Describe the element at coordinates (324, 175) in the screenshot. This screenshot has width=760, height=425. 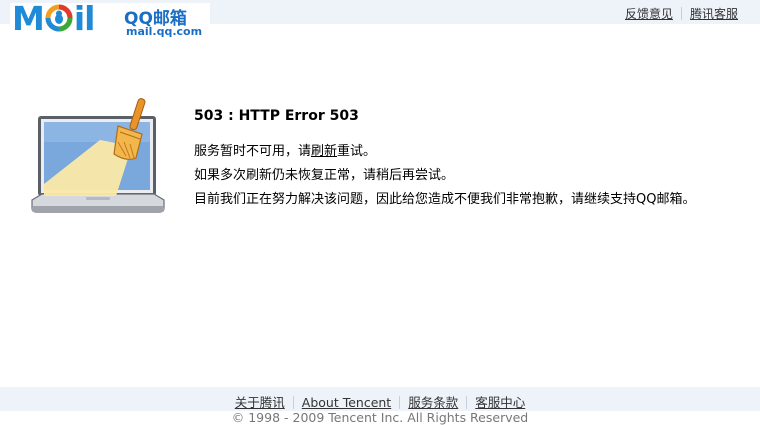
I see `error-line-2: 如果多次刷新仍未恢复正常，请稍后再尝试。` at that location.